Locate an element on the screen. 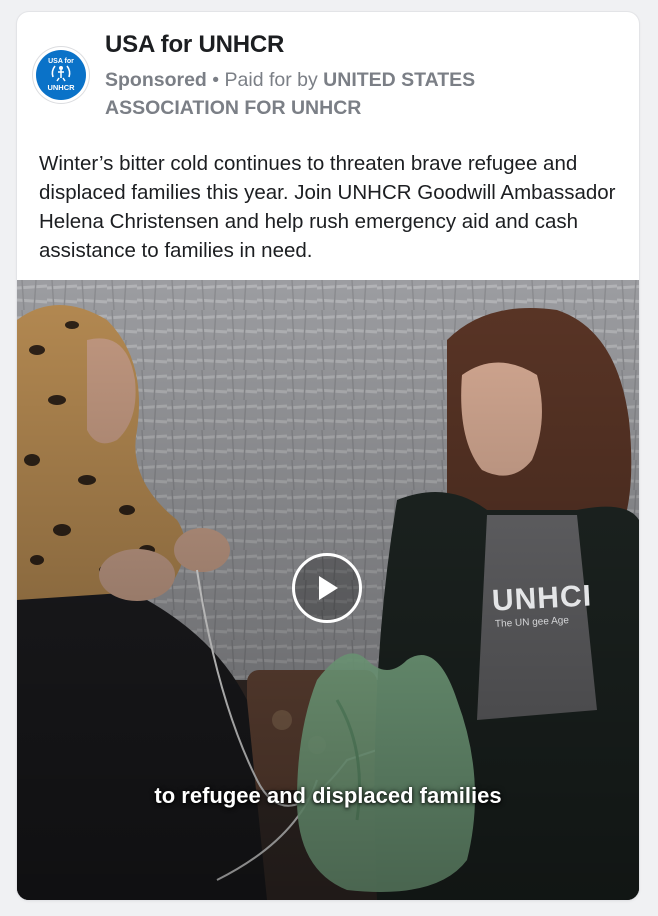 The height and width of the screenshot is (916, 658). unhcr-logo-icon: USA for UNHCR is located at coordinates (61, 75).